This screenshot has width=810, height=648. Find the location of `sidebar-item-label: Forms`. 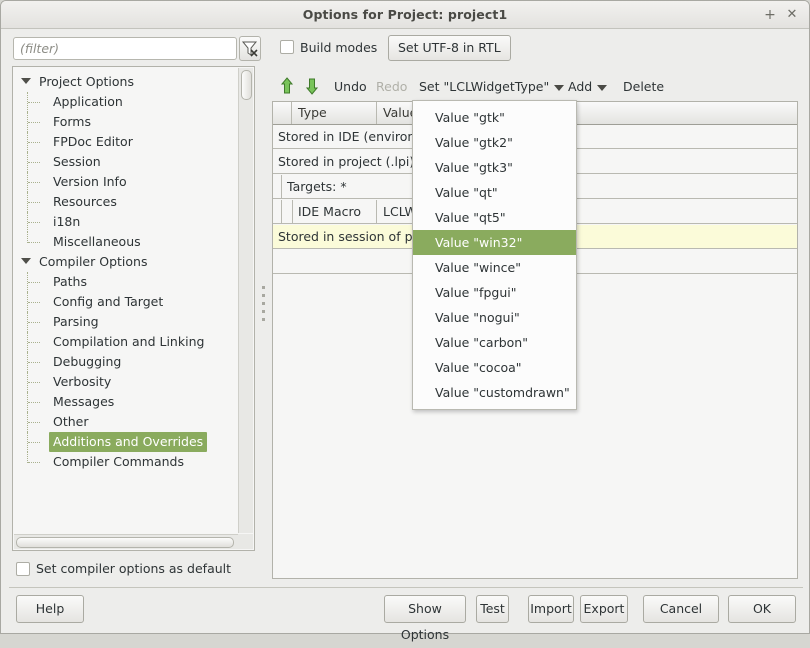

sidebar-item-label: Forms is located at coordinates (72, 121).